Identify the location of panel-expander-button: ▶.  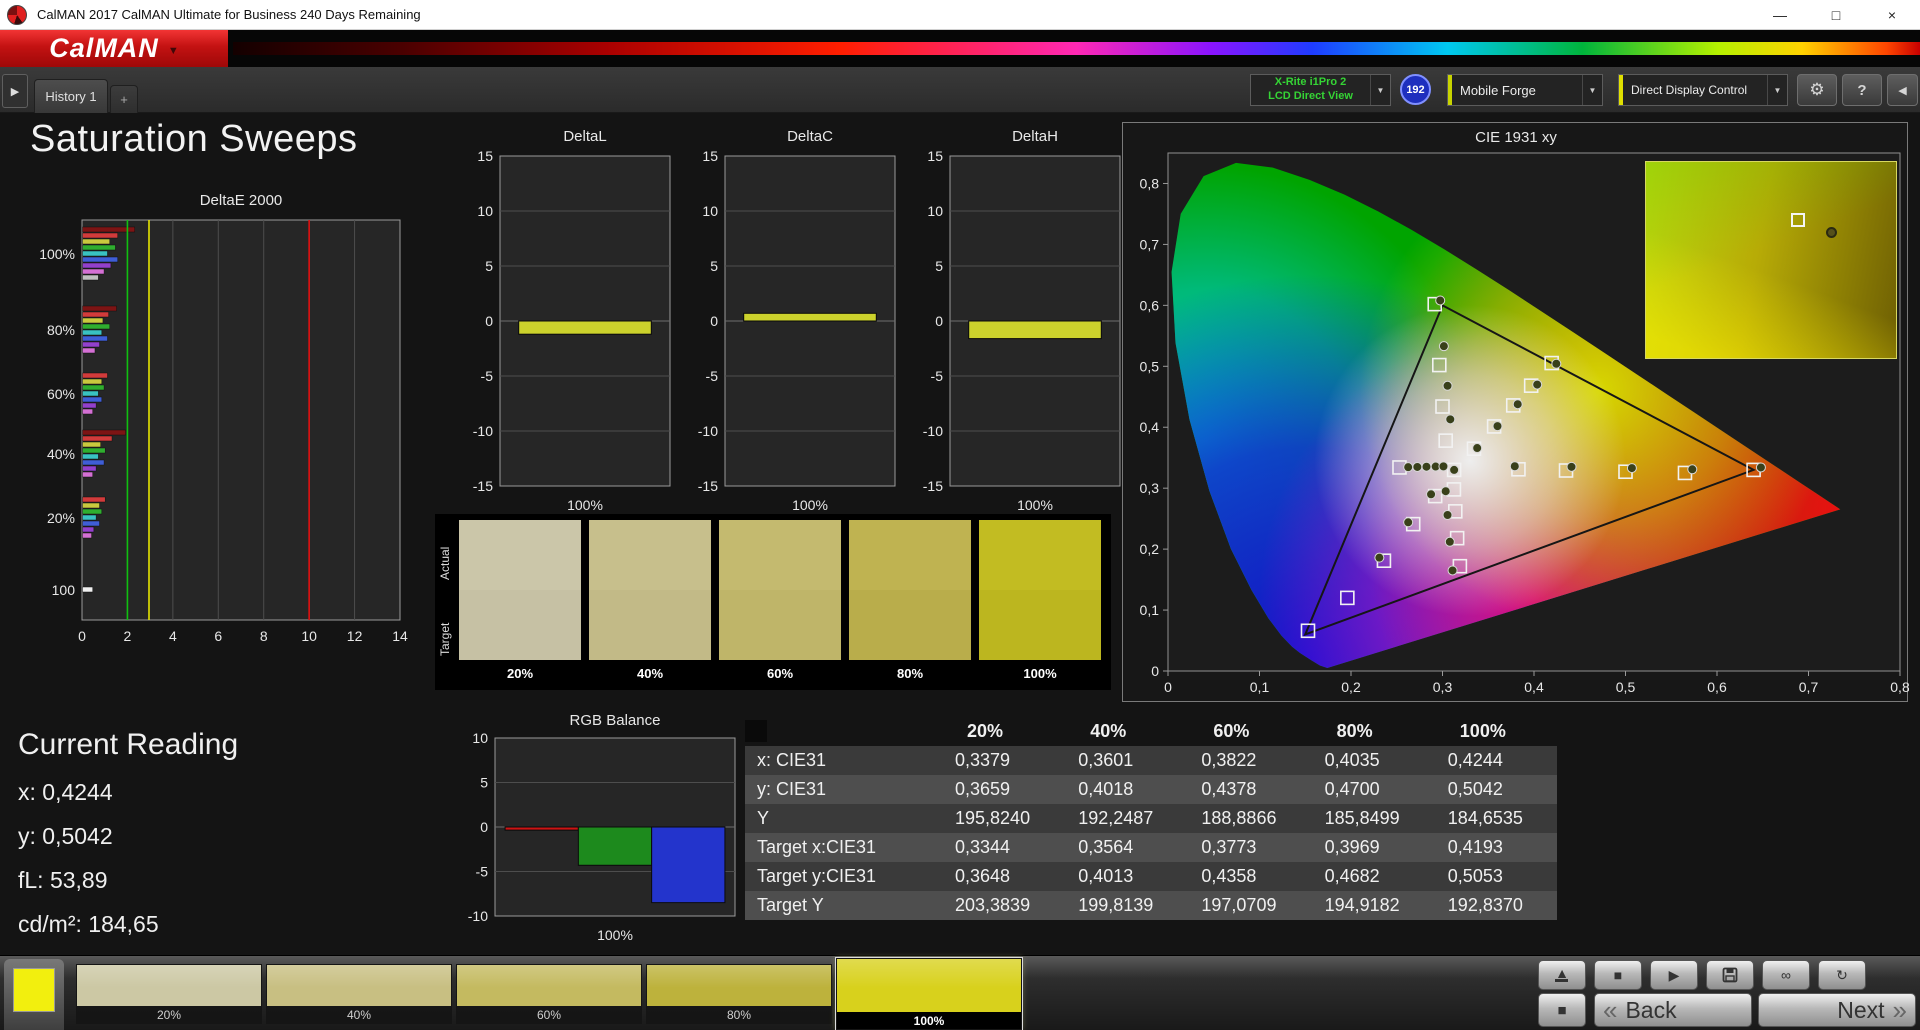
(15, 91).